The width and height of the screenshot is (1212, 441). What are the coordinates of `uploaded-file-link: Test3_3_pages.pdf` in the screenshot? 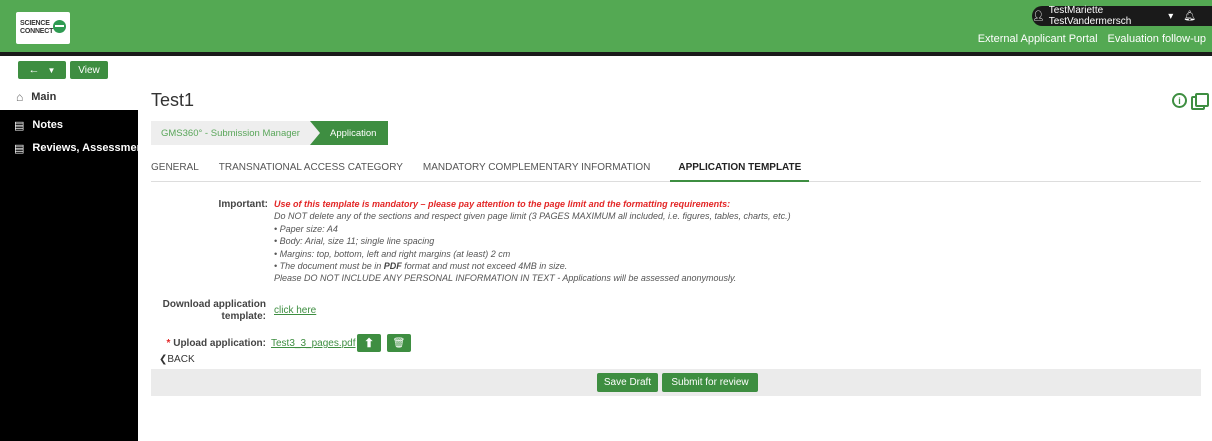 It's located at (313, 343).